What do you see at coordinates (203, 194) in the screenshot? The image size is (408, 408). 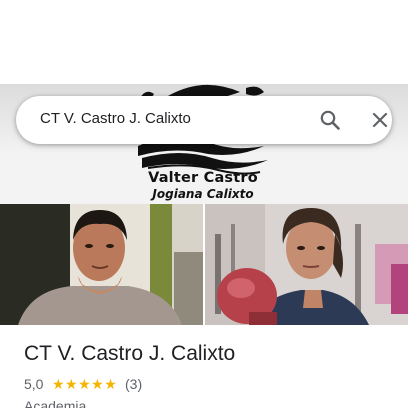 I see `logo-subname-text: Jogiana Calixto` at bounding box center [203, 194].